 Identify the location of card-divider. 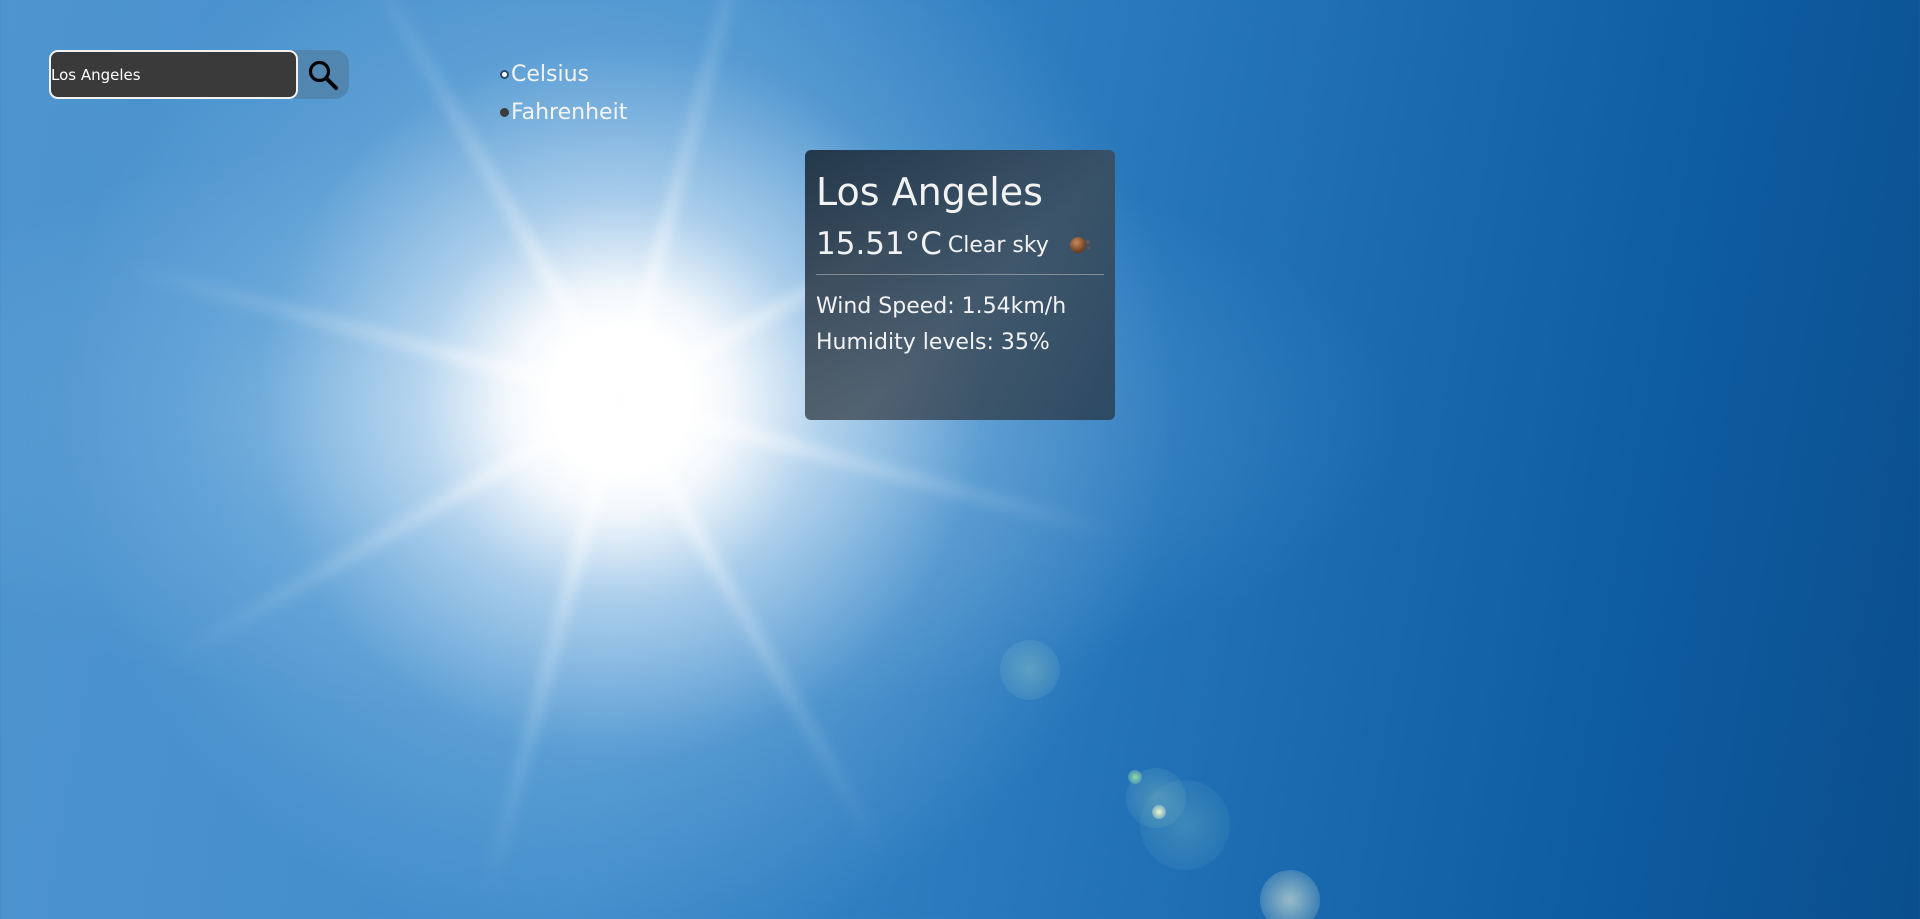
(960, 274).